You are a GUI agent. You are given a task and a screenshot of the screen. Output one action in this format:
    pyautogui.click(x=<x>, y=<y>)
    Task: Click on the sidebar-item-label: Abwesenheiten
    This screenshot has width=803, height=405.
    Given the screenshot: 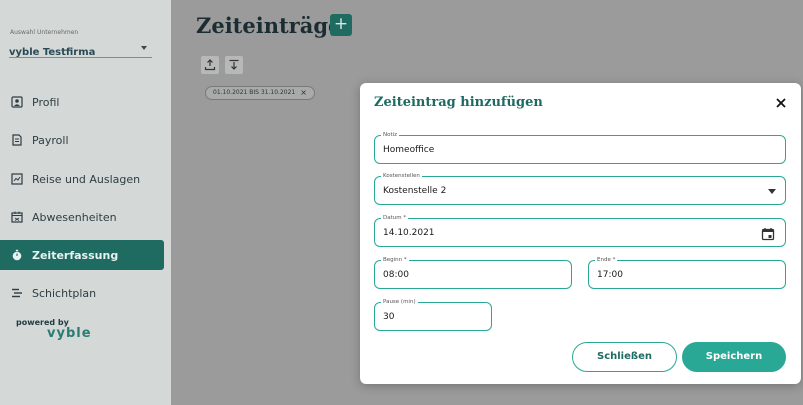 What is the action you would take?
    pyautogui.click(x=74, y=217)
    